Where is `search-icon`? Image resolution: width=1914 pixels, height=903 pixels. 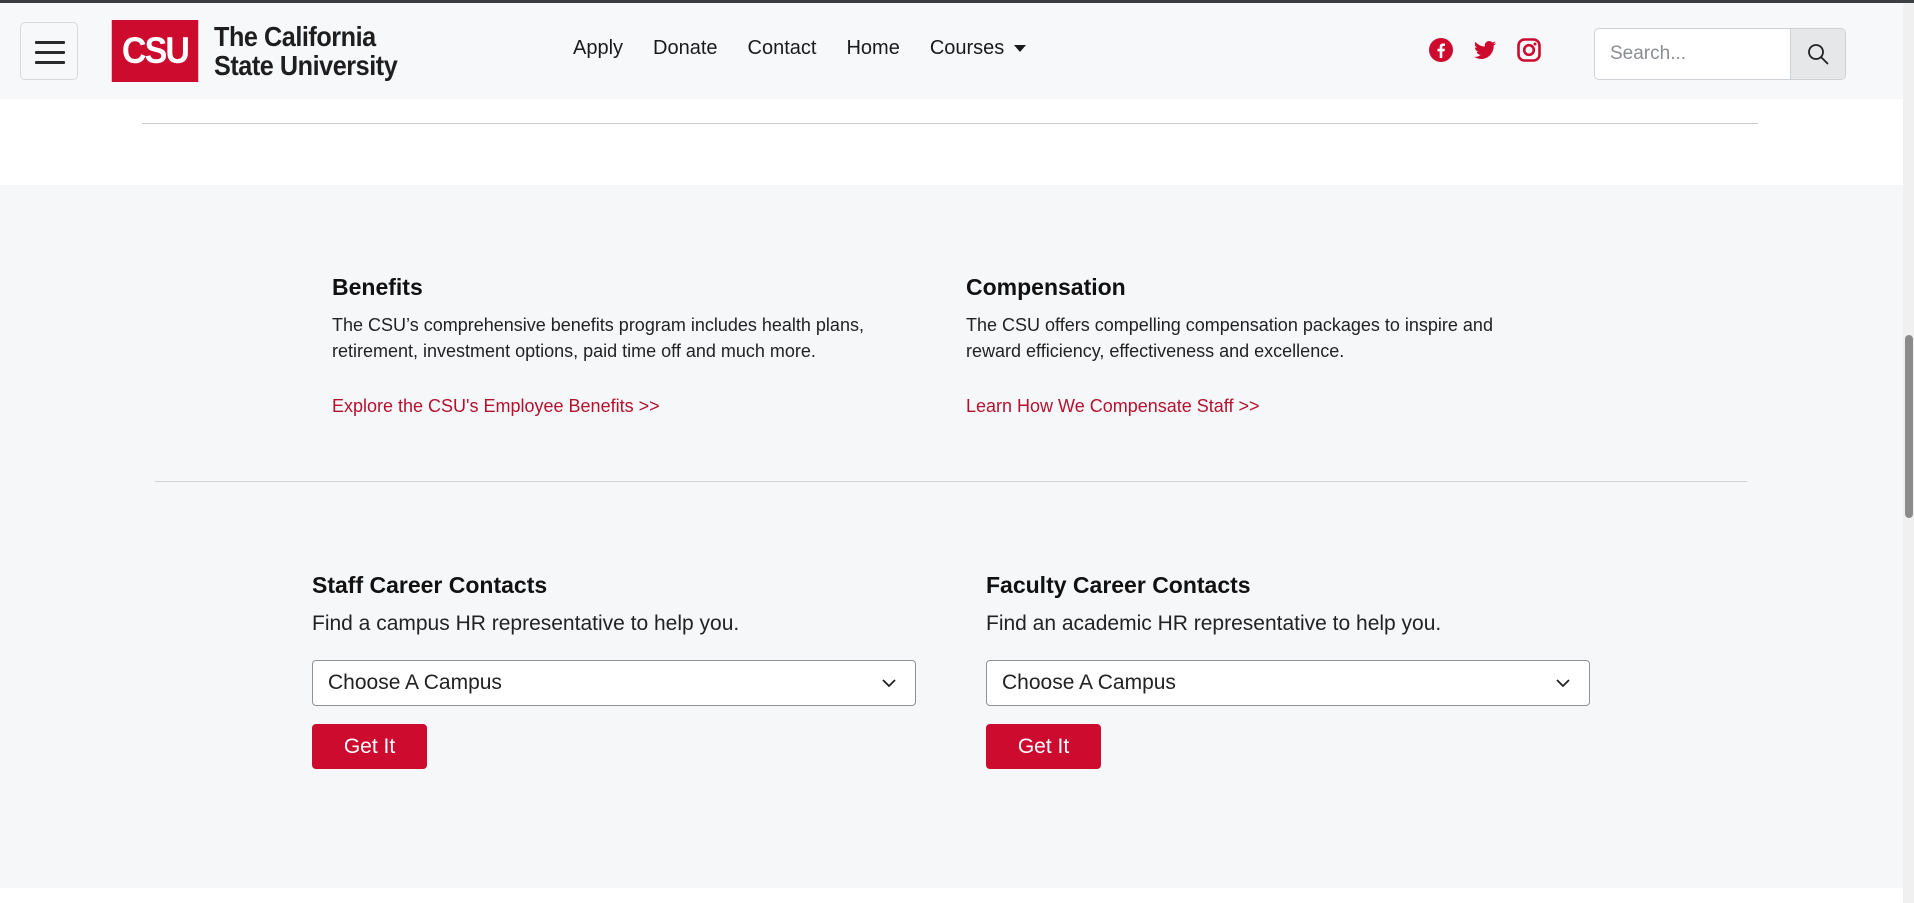
search-icon is located at coordinates (1818, 54).